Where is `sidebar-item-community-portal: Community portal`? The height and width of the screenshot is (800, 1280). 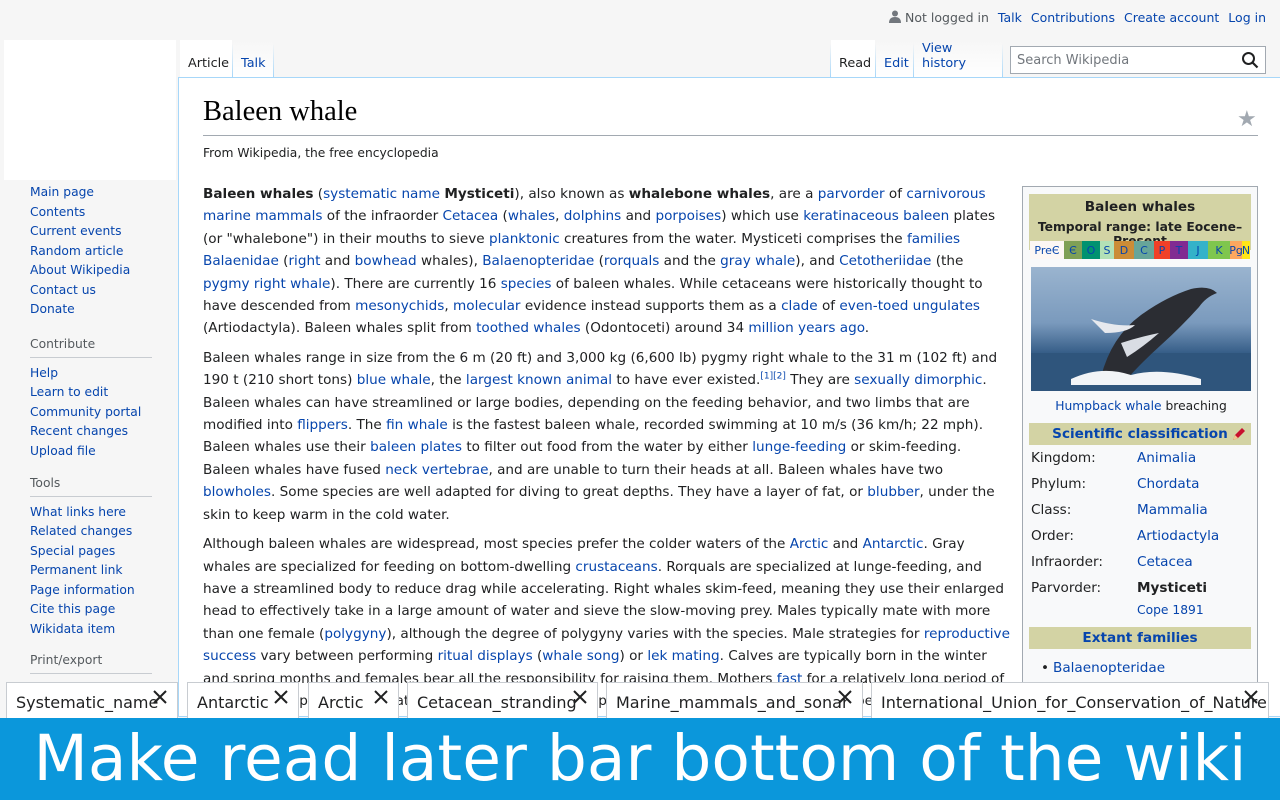
sidebar-item-community-portal: Community portal is located at coordinates (91, 413).